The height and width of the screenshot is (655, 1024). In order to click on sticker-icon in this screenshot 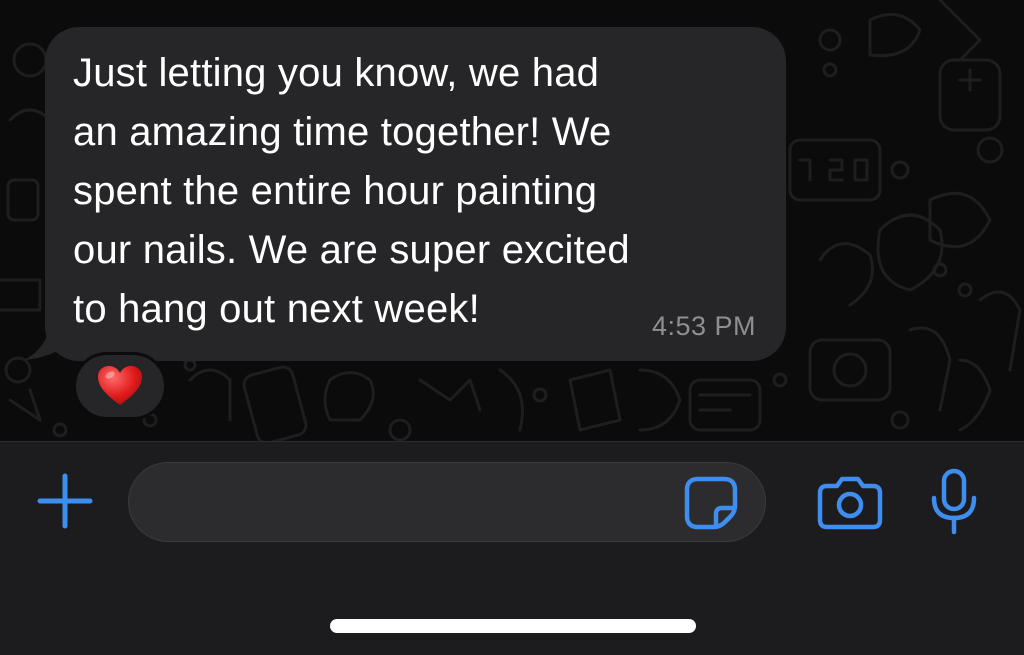, I will do `click(711, 503)`.